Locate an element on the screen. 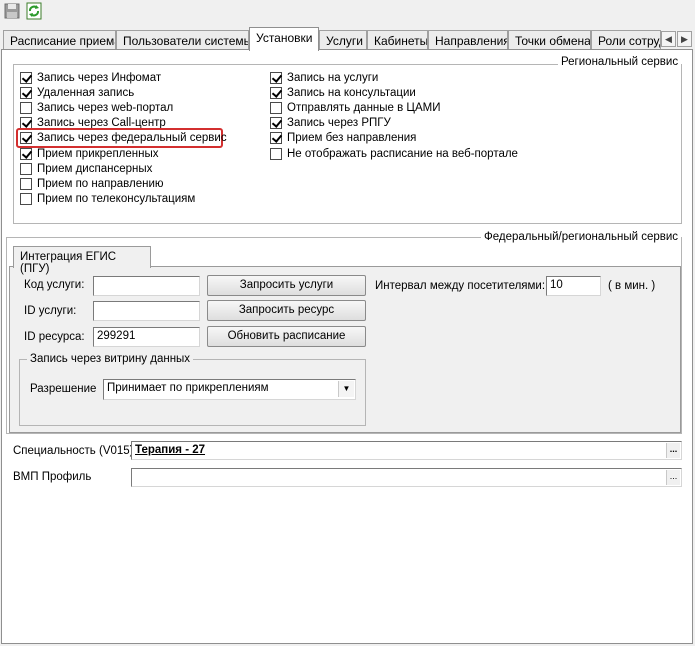 This screenshot has width=695, height=646. request-resource-button: Запросить ресурс is located at coordinates (286, 310).